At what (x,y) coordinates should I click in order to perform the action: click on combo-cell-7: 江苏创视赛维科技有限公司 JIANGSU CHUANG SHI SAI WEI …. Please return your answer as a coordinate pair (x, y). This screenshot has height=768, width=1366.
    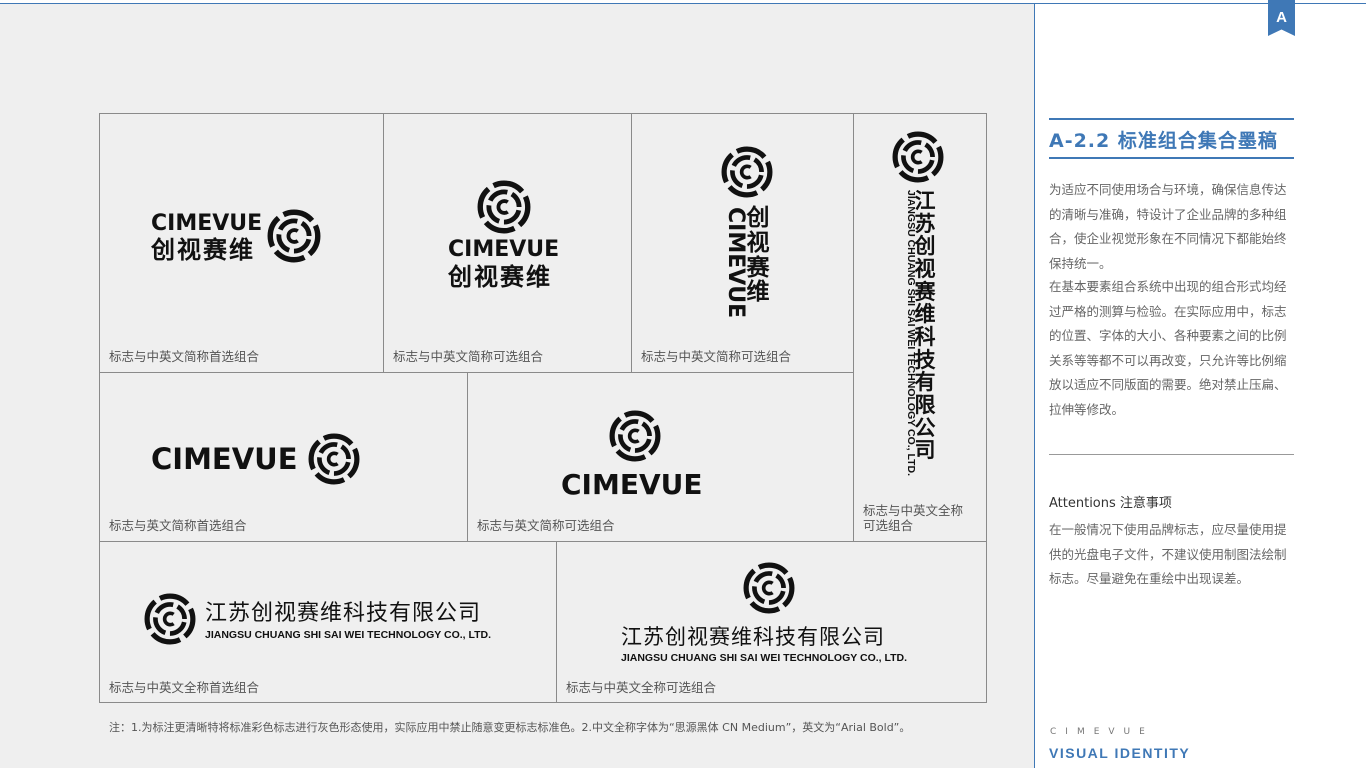
    Looking at the image, I should click on (328, 622).